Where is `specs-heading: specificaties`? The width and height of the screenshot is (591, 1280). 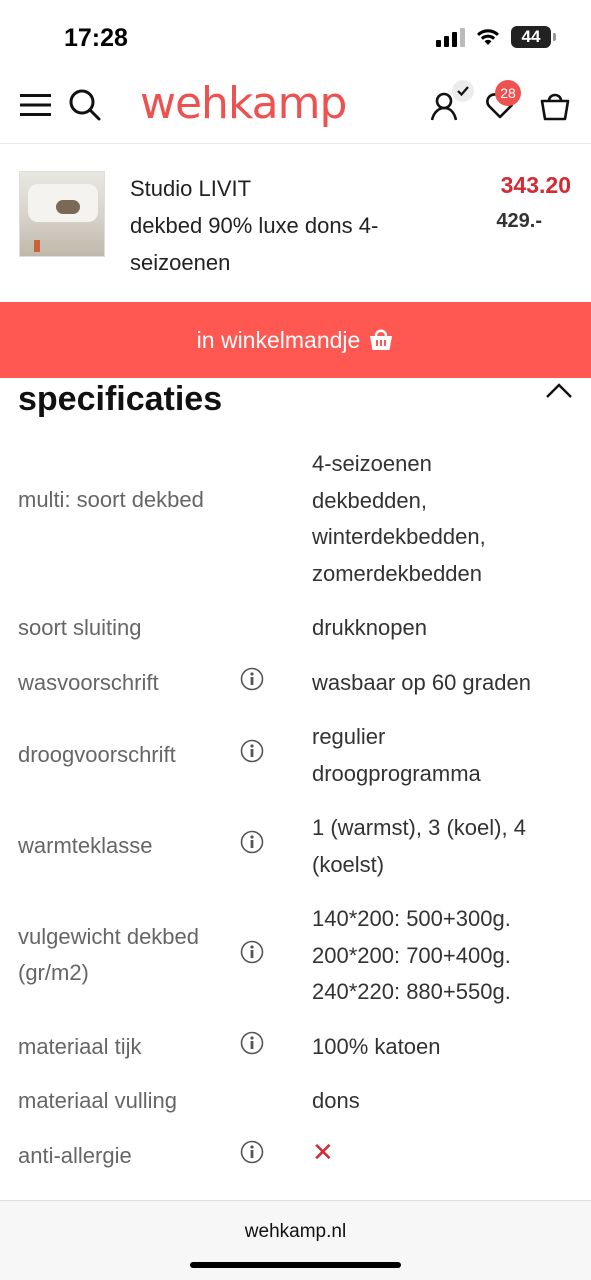 specs-heading: specificaties is located at coordinates (120, 399).